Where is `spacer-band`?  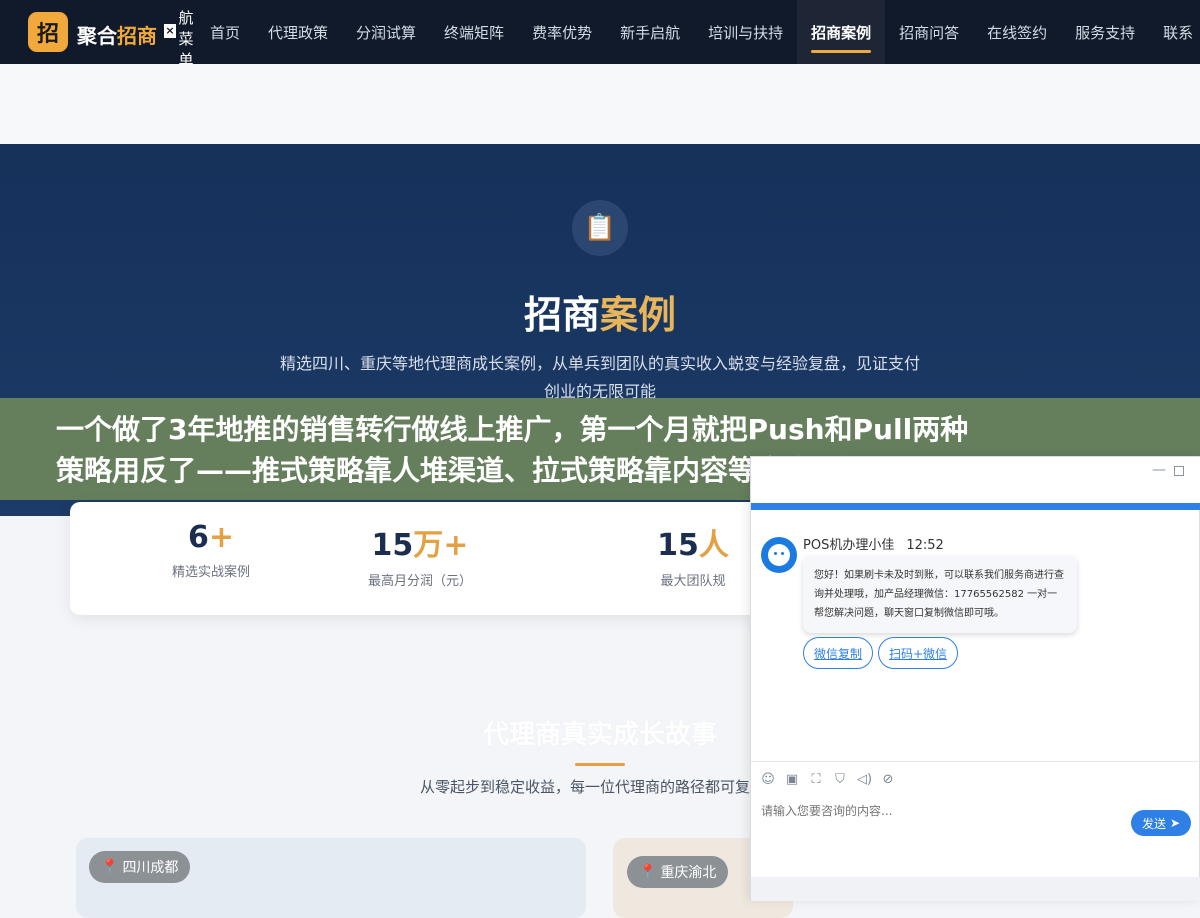 spacer-band is located at coordinates (600, 104).